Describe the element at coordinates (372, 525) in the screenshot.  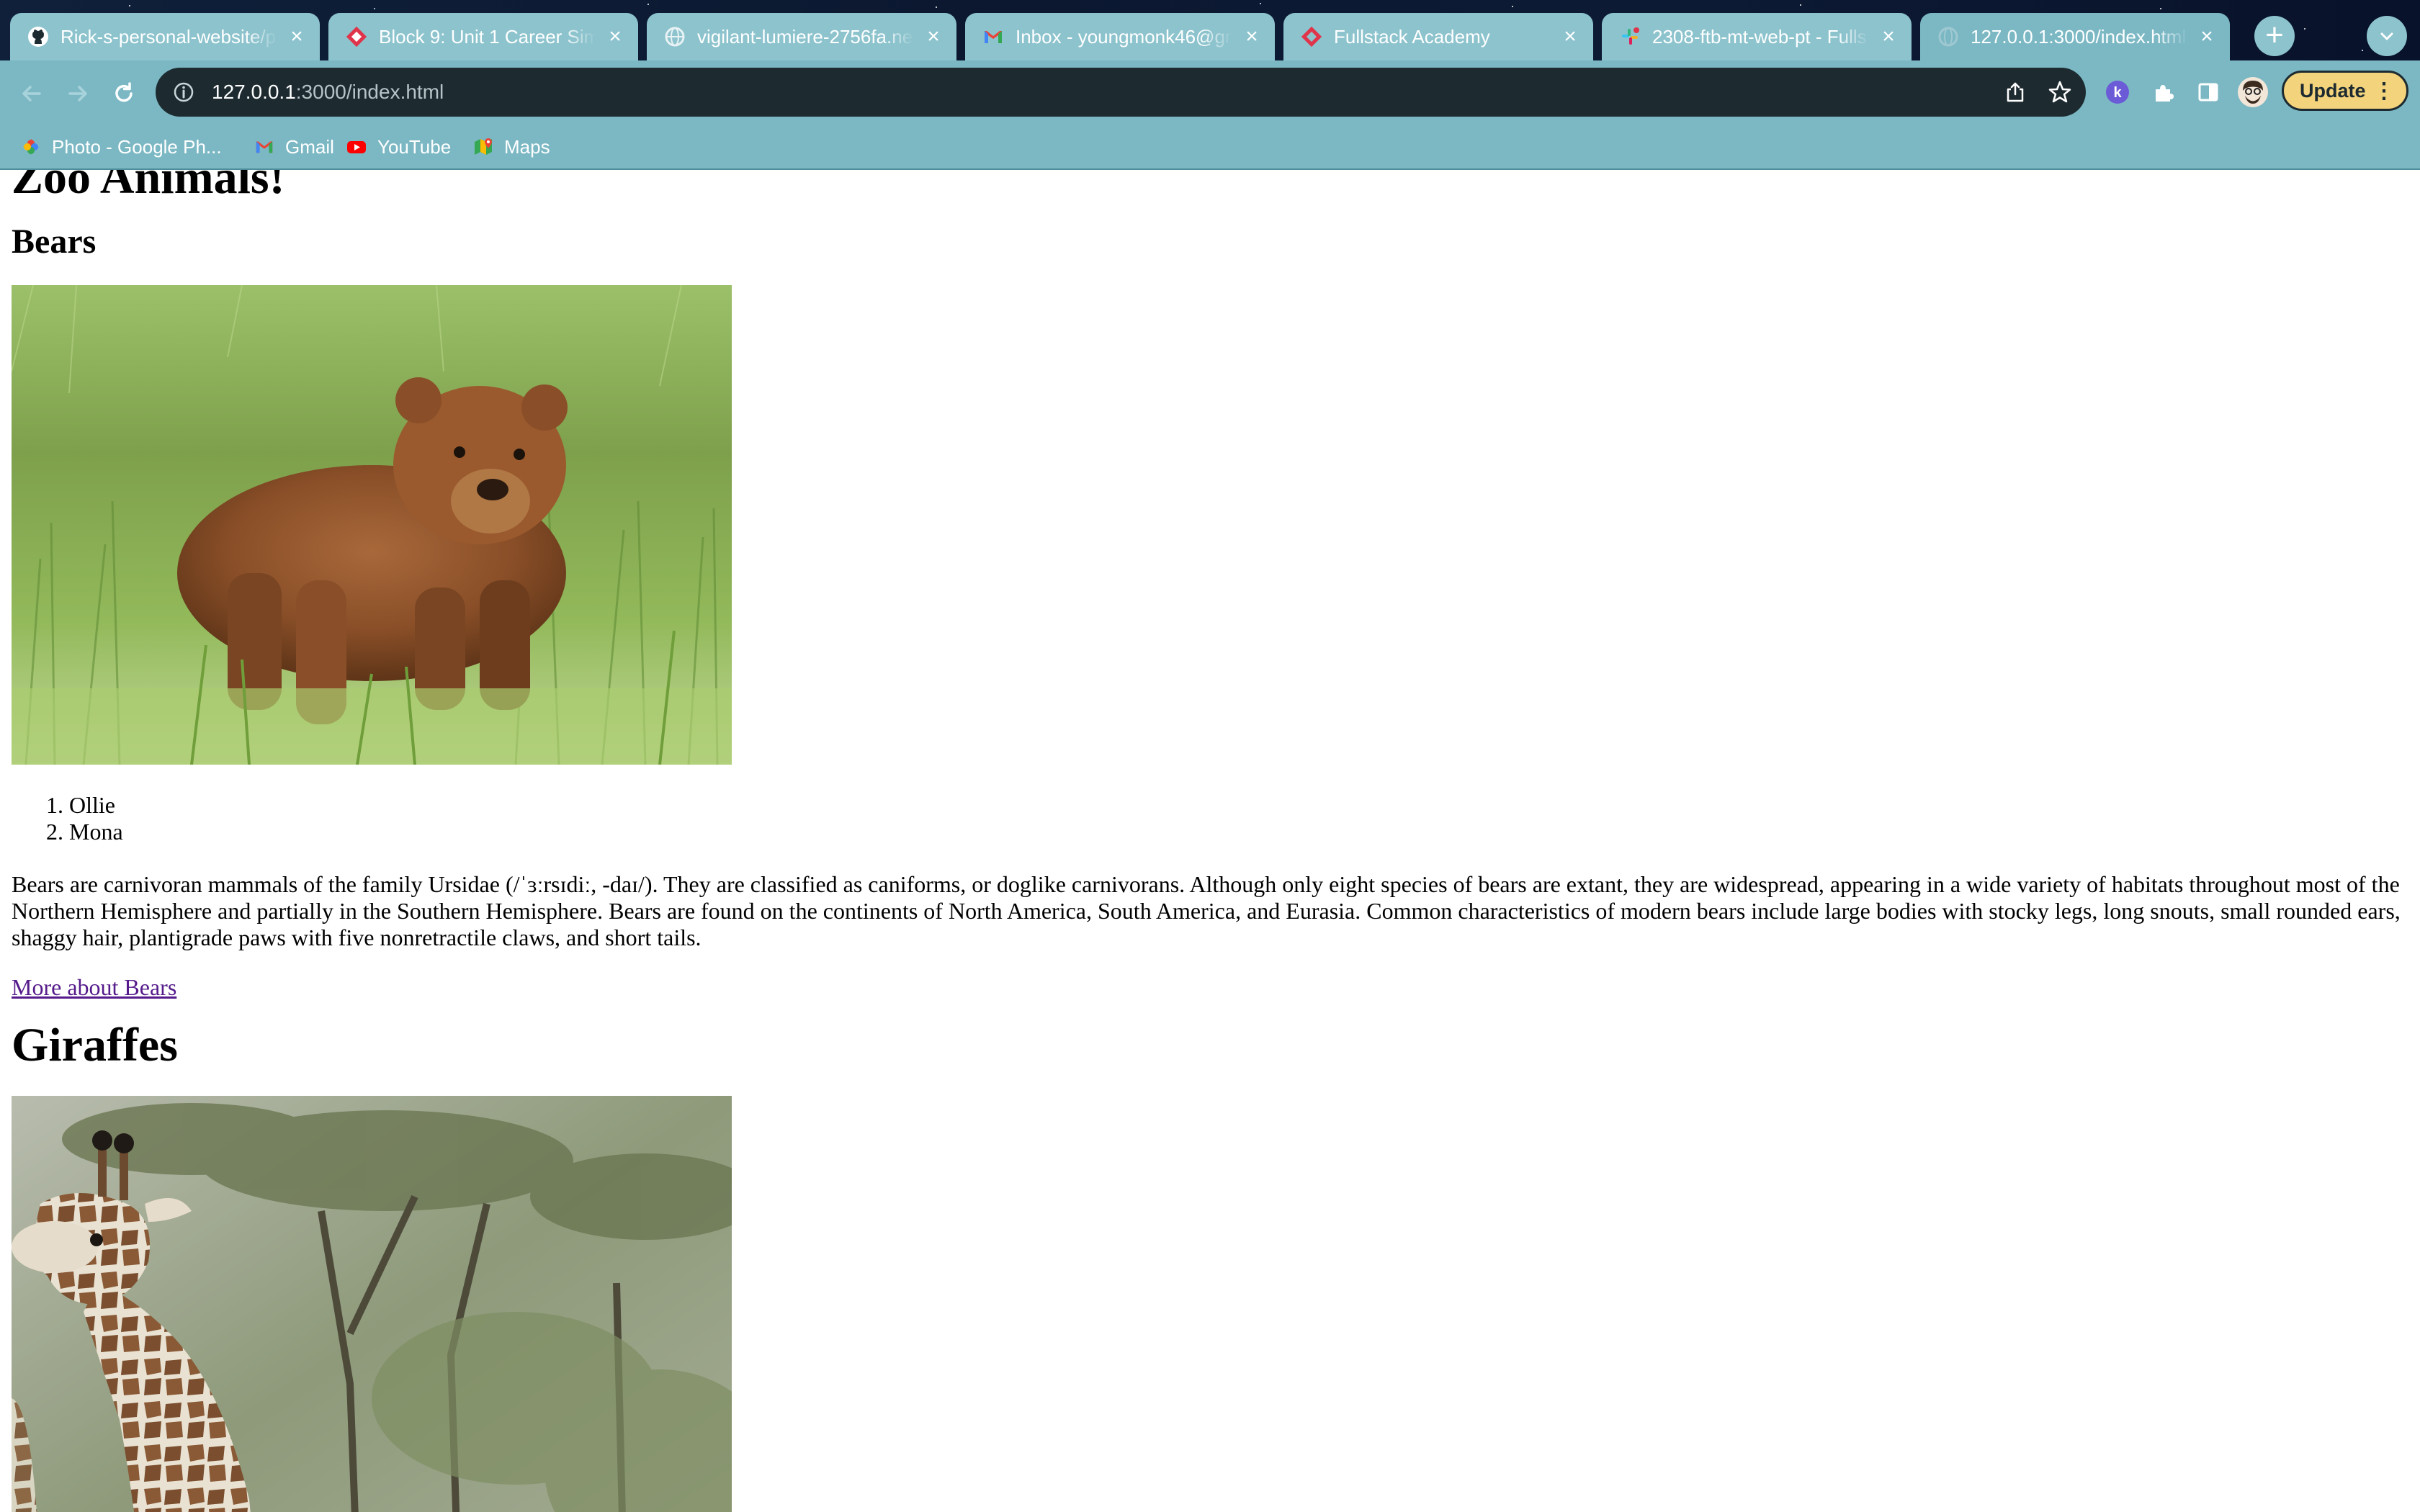
I see `bear-image` at that location.